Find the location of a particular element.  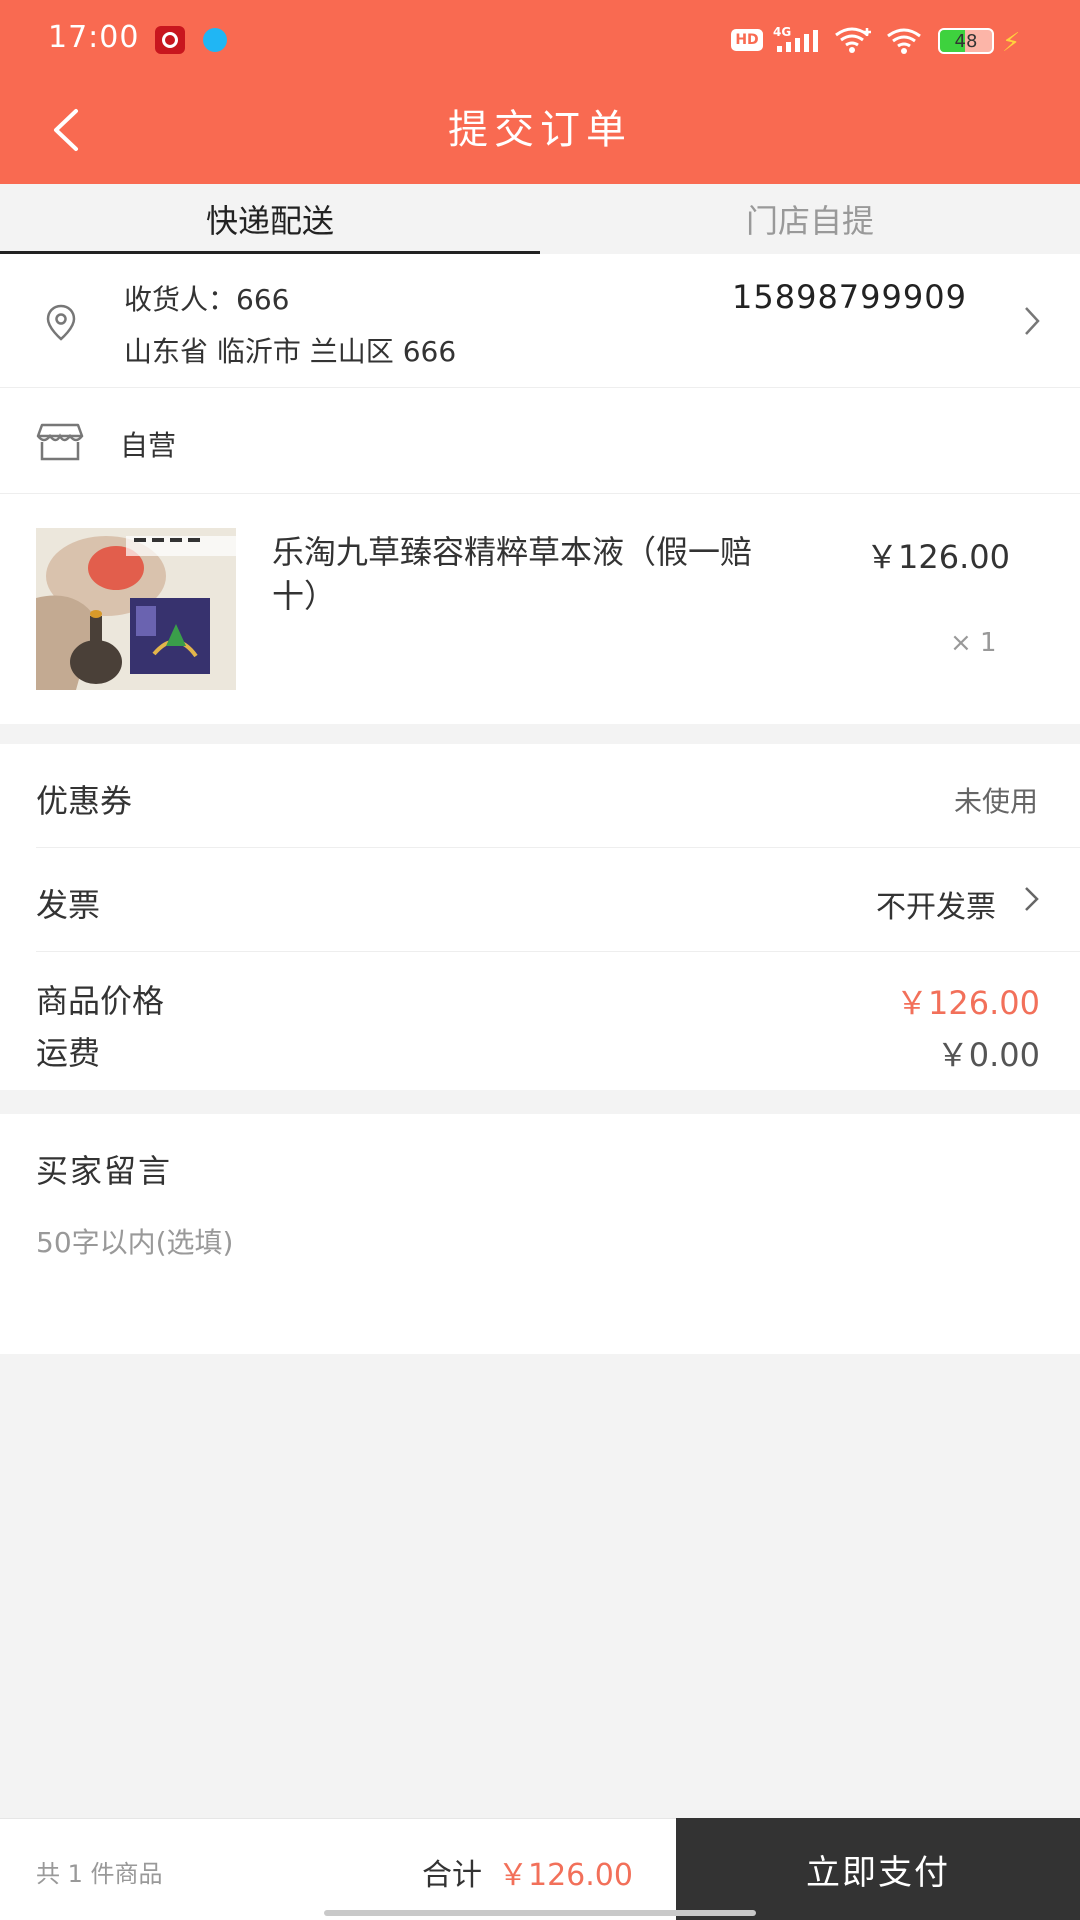

receiver-phone: 15898799909 is located at coordinates (849, 297).